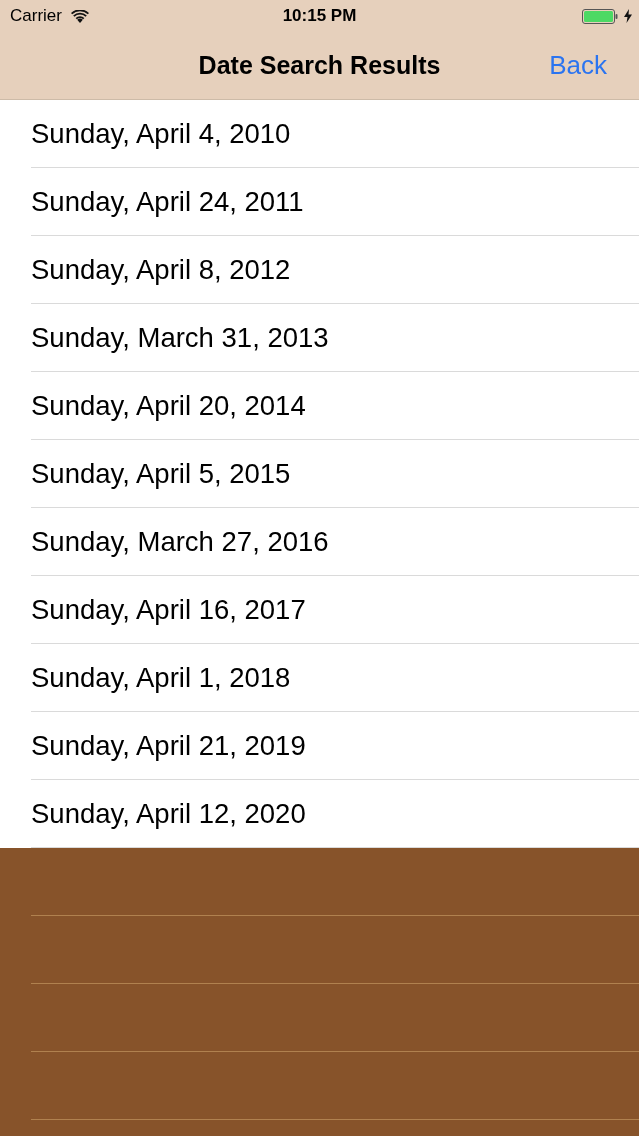 The width and height of the screenshot is (639, 1136). I want to click on battery-icon, so click(600, 16).